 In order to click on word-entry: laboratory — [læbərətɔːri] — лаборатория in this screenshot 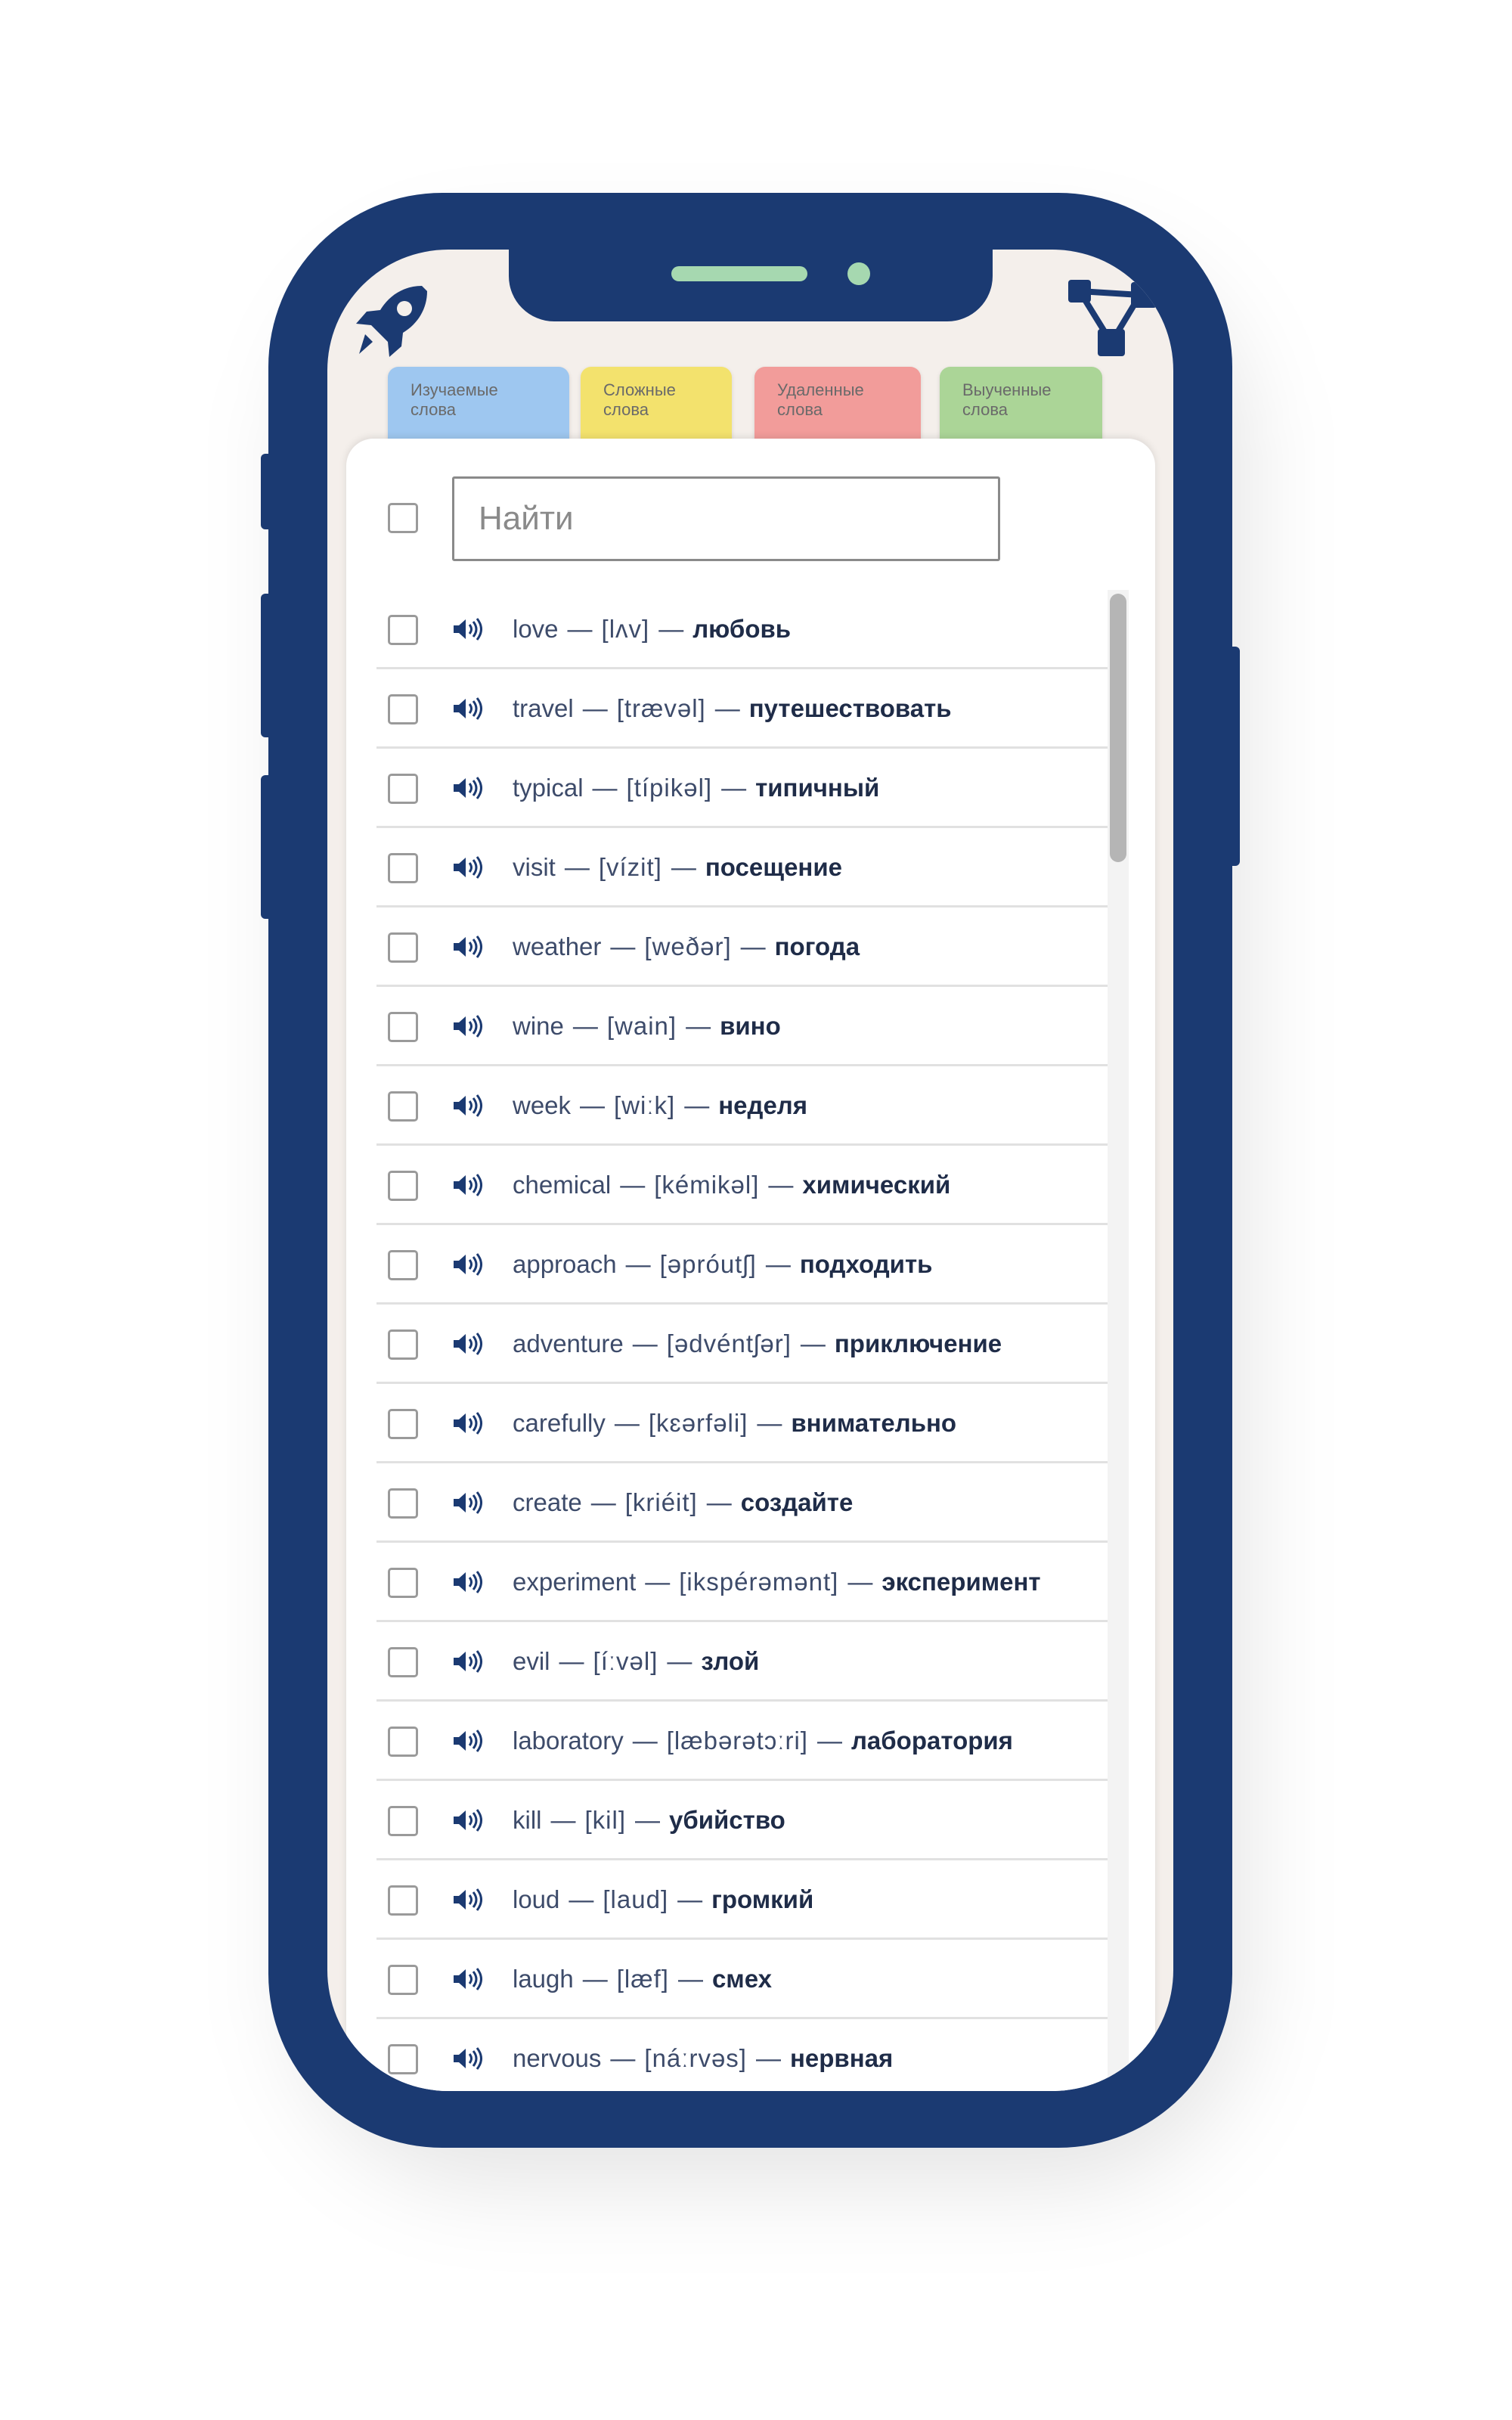, I will do `click(763, 1741)`.